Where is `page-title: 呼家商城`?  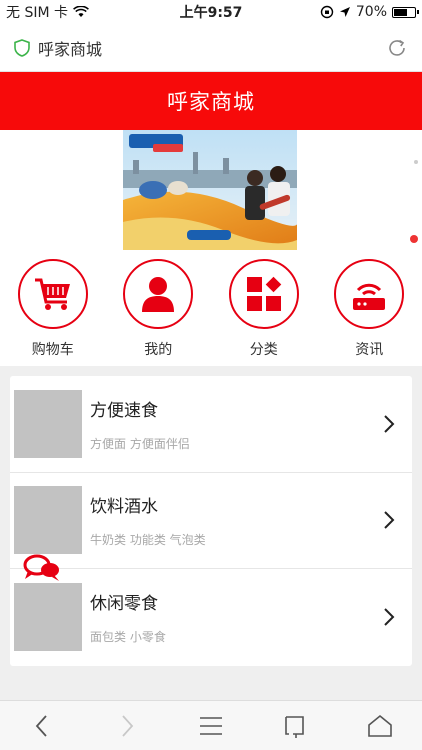 page-title: 呼家商城 is located at coordinates (211, 102).